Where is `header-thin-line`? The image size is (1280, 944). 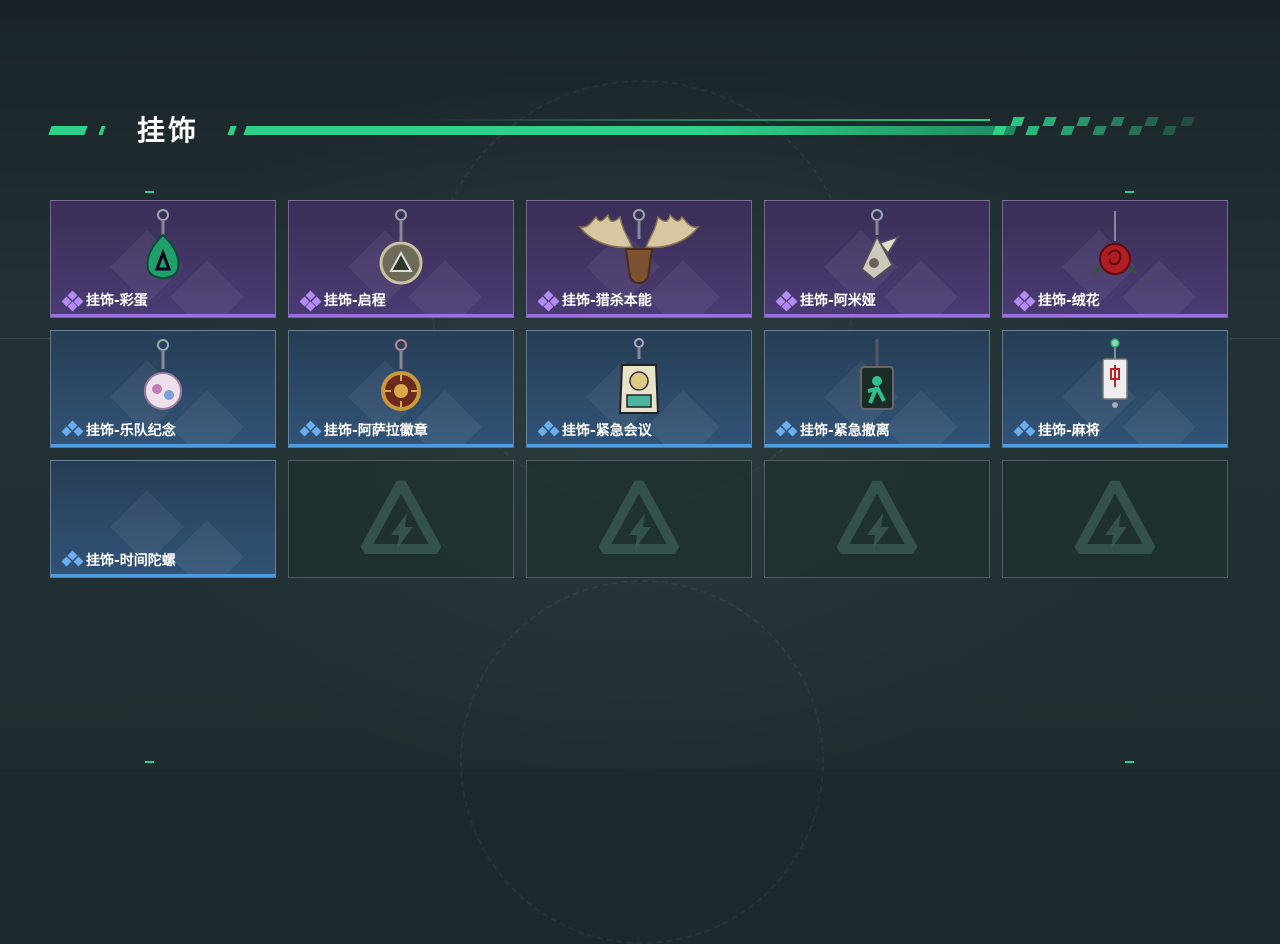
header-thin-line is located at coordinates (705, 120).